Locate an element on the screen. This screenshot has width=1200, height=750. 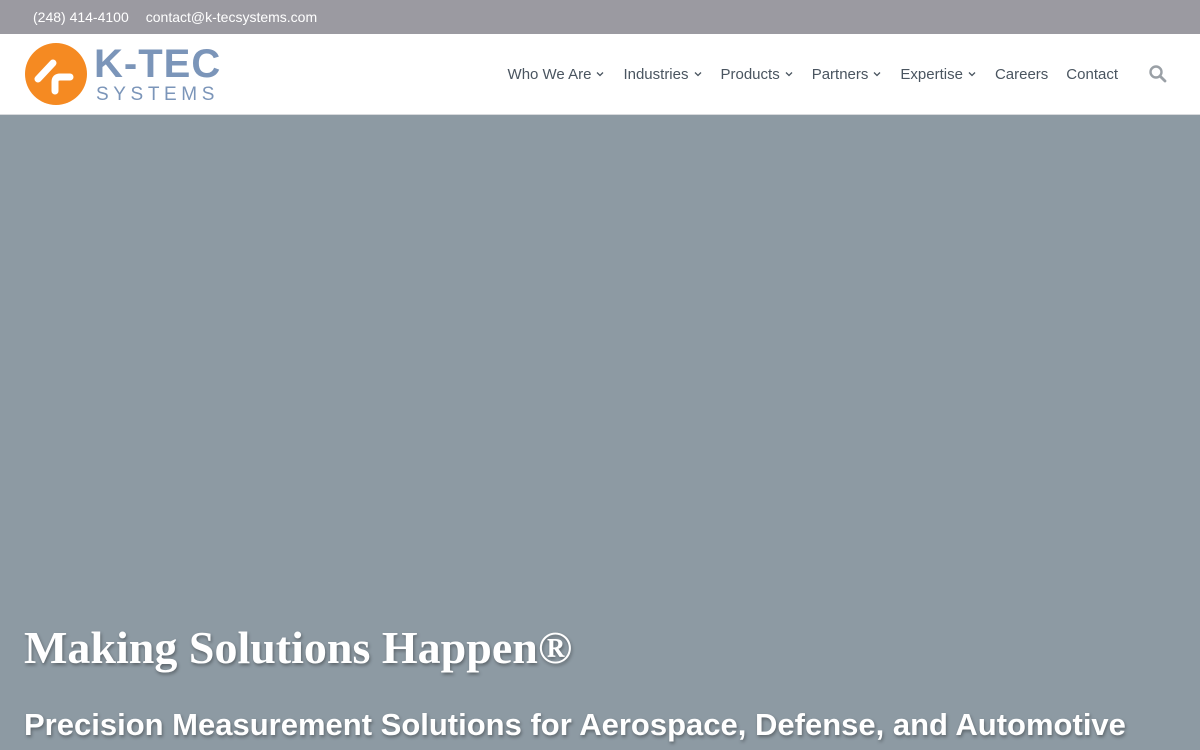
logo-name-ktec: K-TEC is located at coordinates (158, 64).